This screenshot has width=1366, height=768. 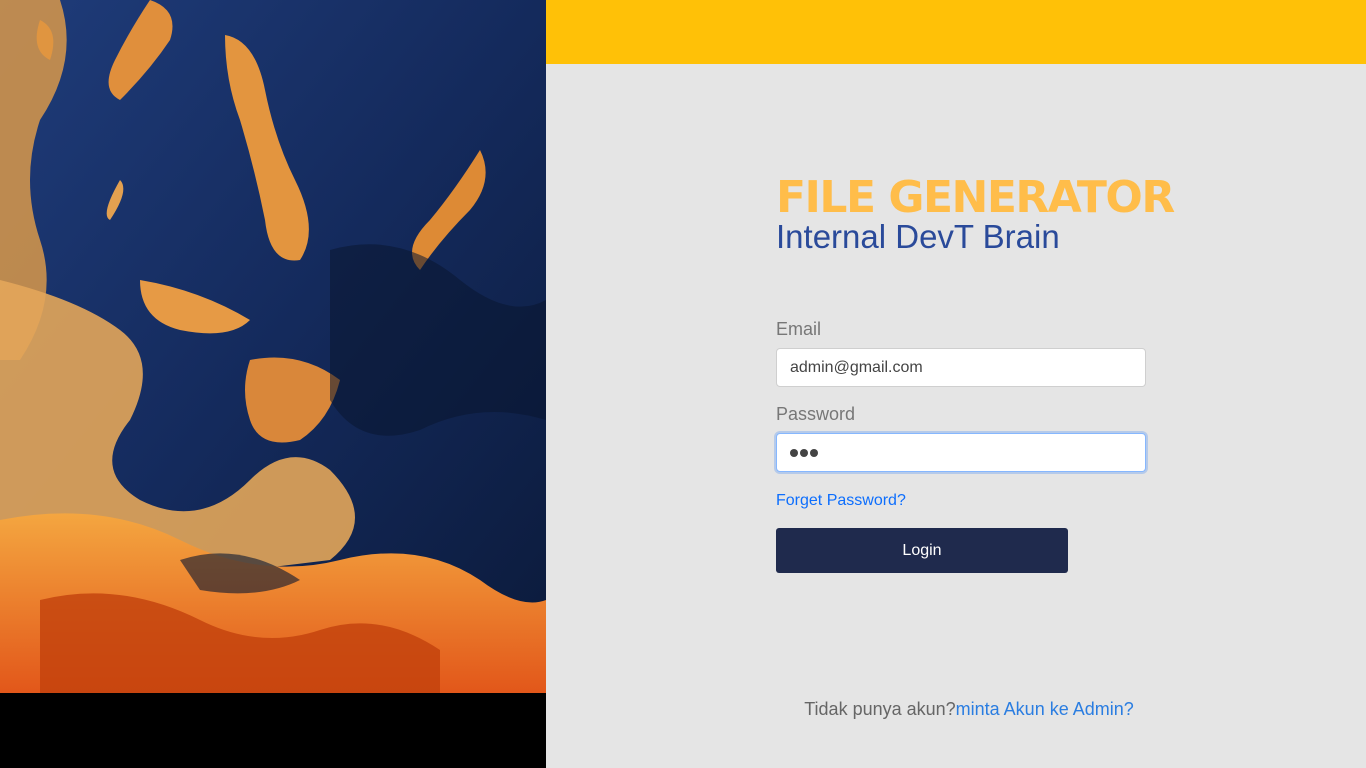 What do you see at coordinates (816, 414) in the screenshot?
I see `password-label: Password` at bounding box center [816, 414].